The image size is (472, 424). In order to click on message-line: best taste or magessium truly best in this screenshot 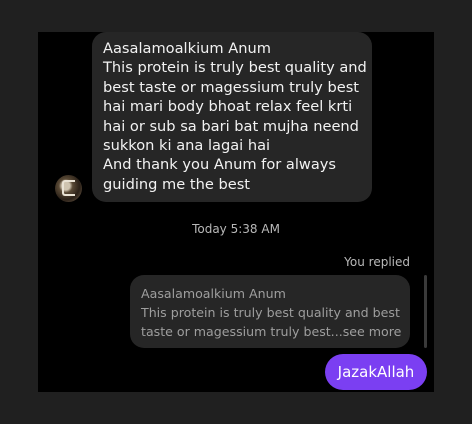, I will do `click(231, 87)`.